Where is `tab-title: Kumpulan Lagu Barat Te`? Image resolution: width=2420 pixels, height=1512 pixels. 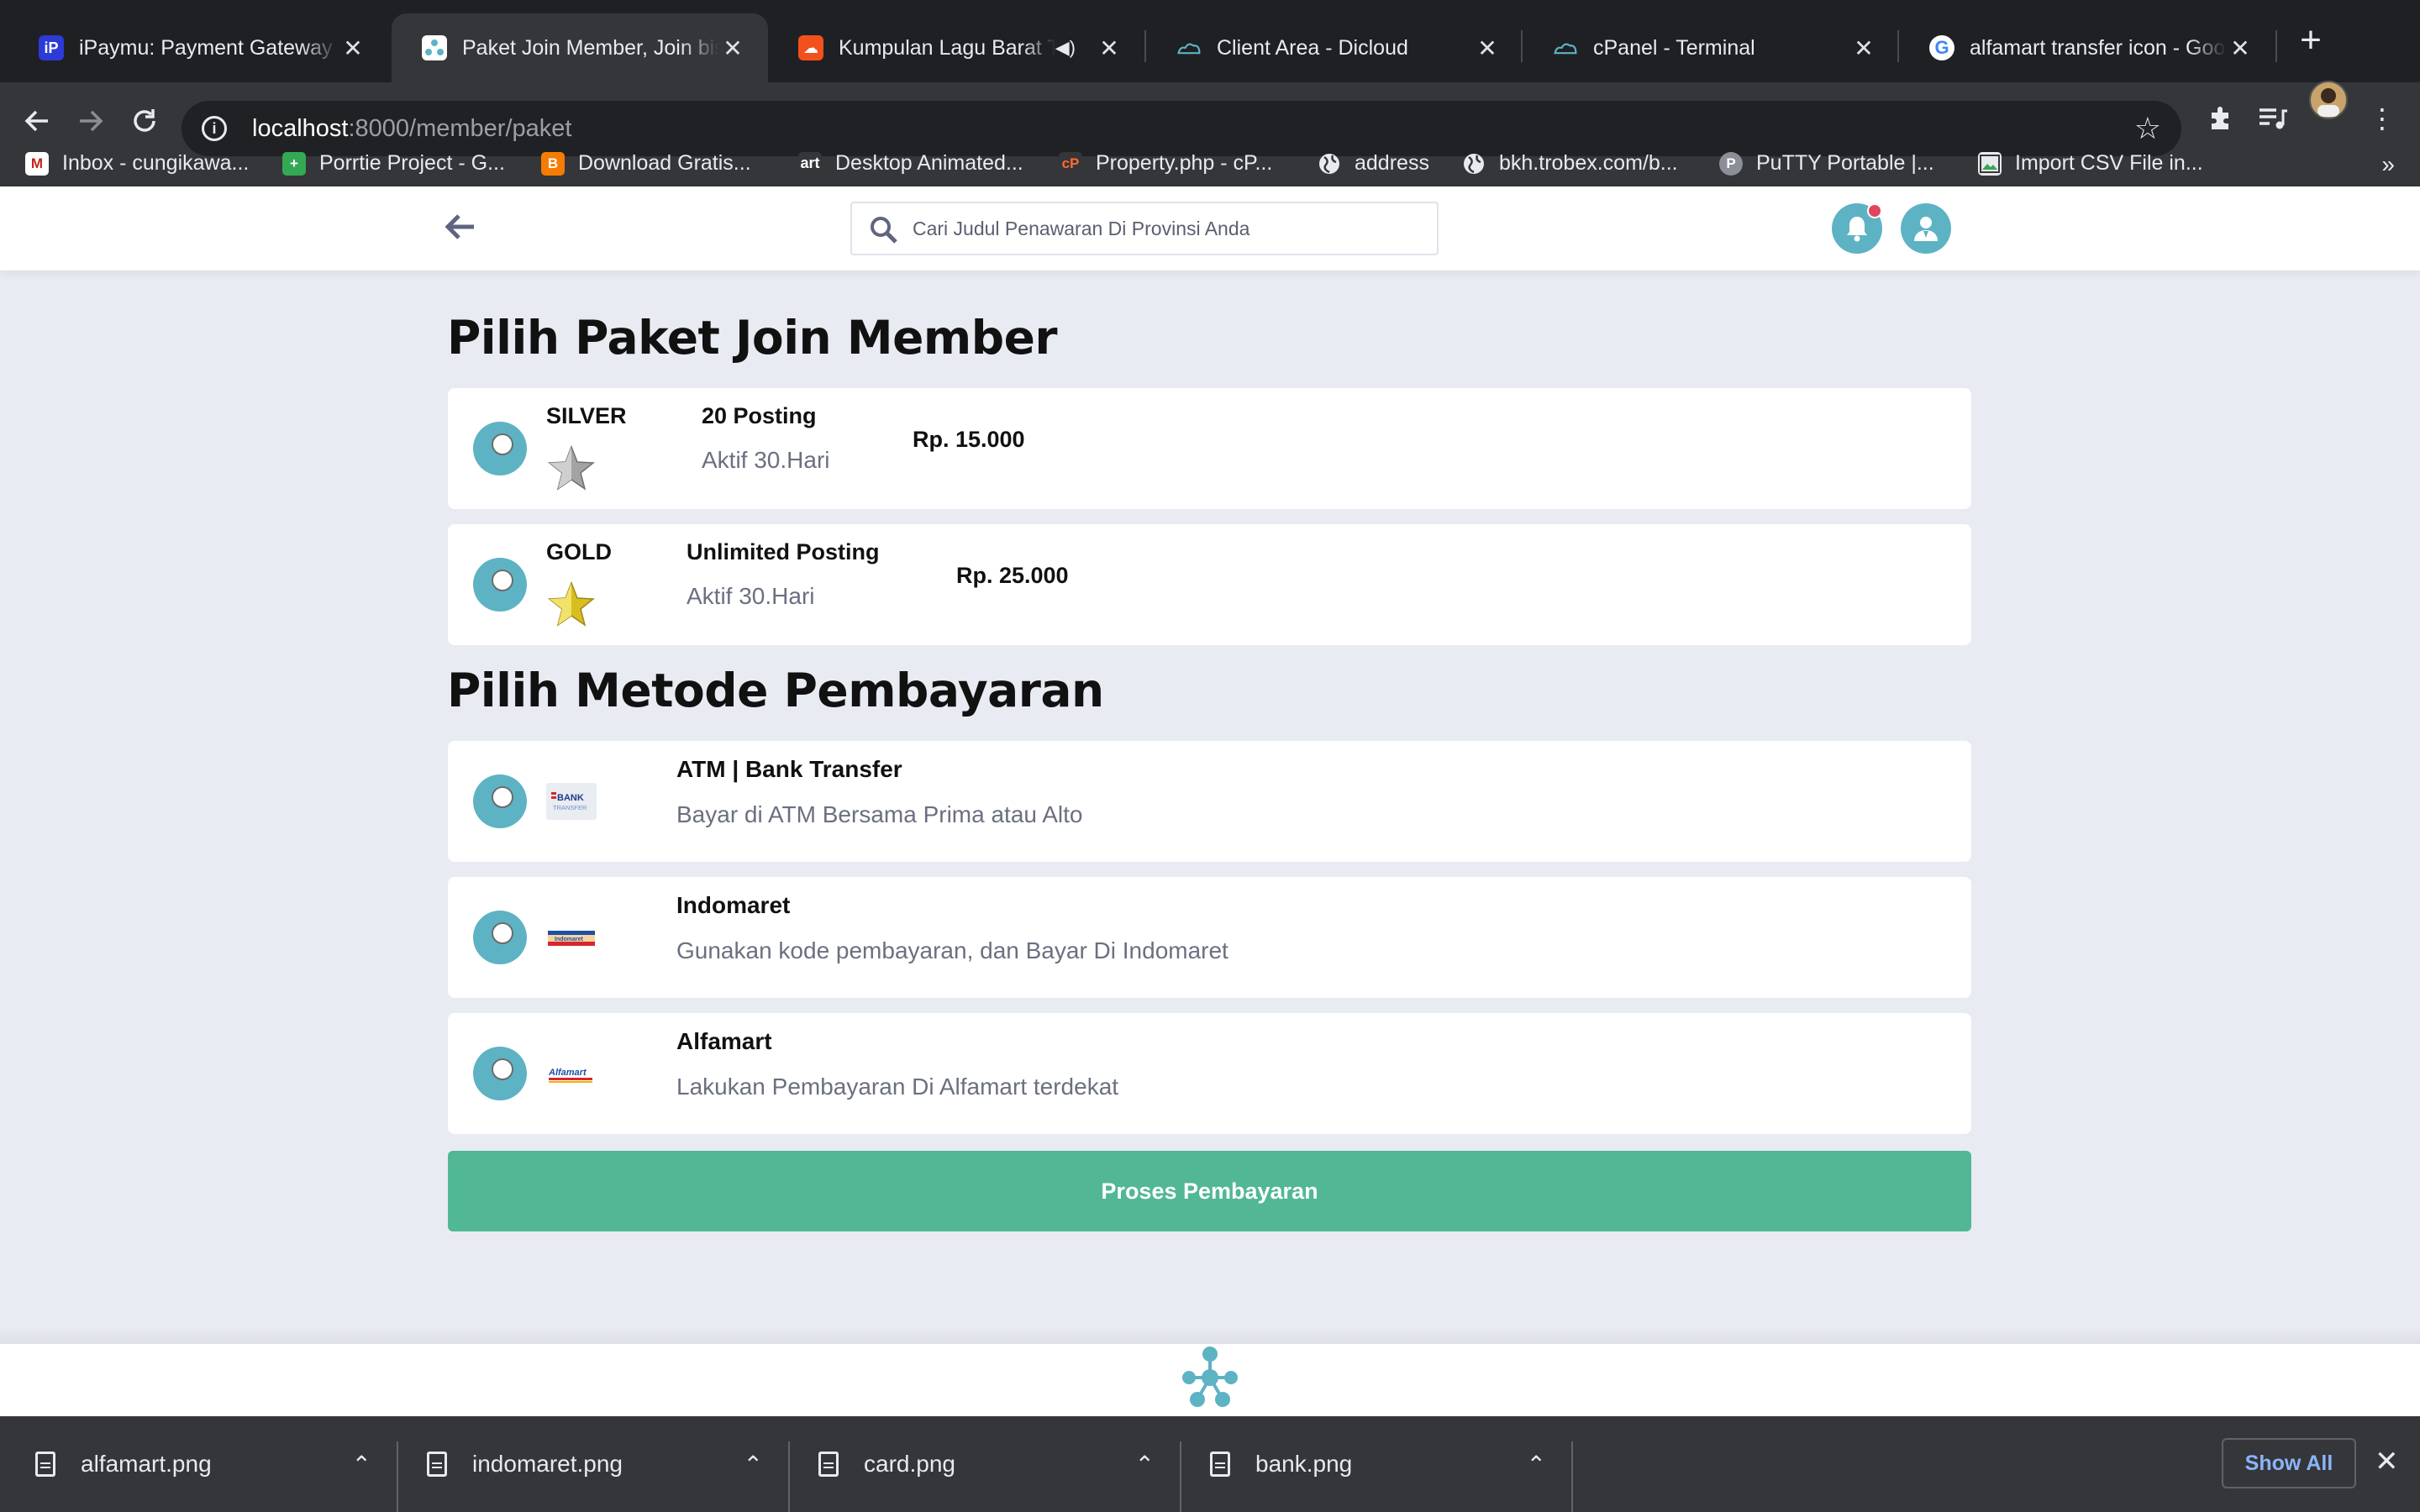 tab-title: Kumpulan Lagu Barat Te is located at coordinates (947, 47).